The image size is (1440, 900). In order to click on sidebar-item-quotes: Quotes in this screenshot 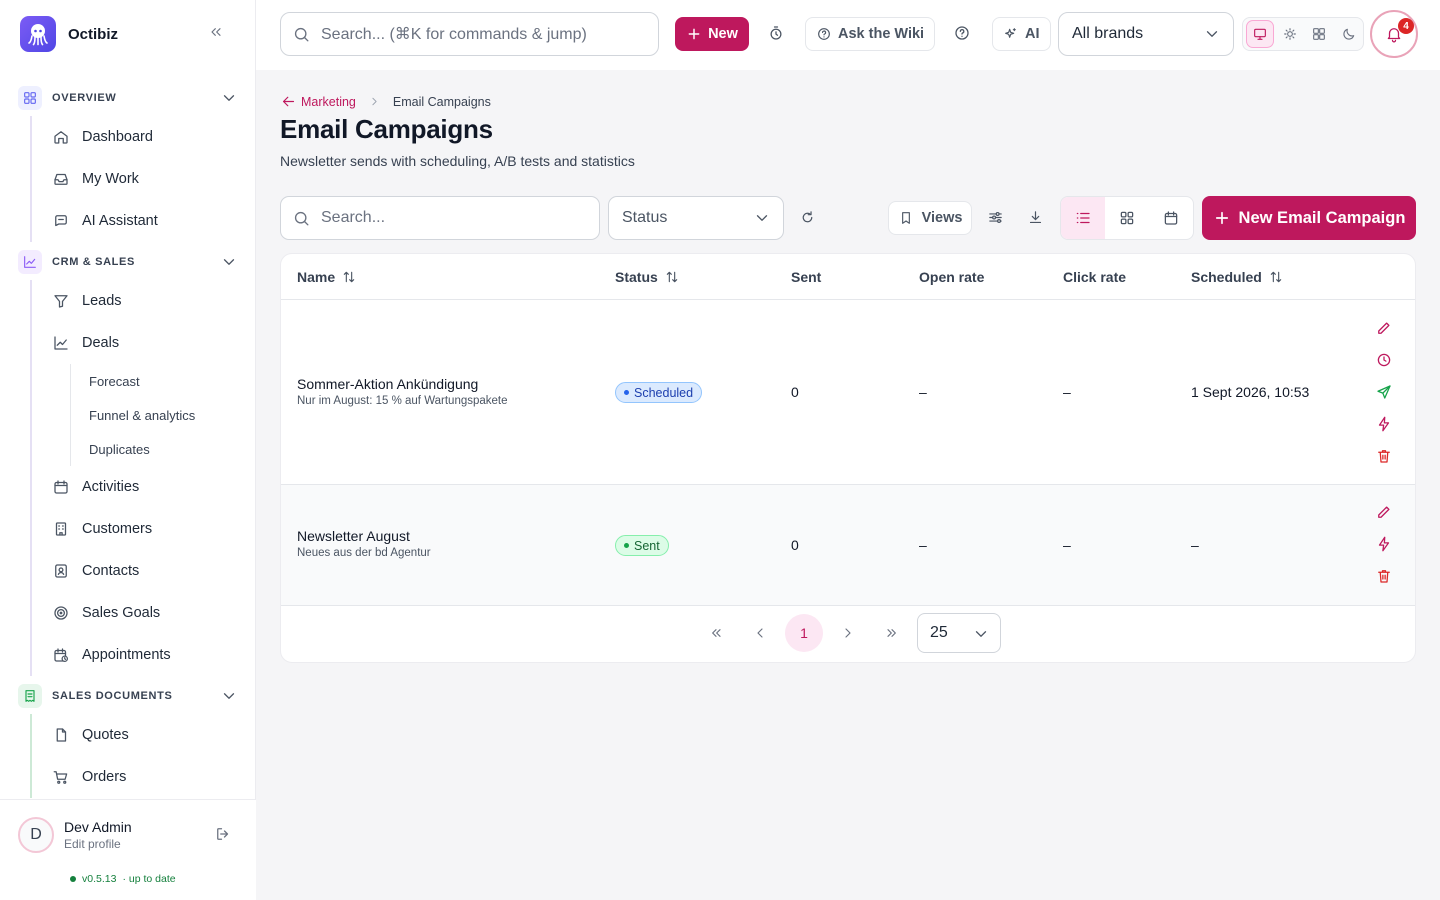, I will do `click(144, 735)`.